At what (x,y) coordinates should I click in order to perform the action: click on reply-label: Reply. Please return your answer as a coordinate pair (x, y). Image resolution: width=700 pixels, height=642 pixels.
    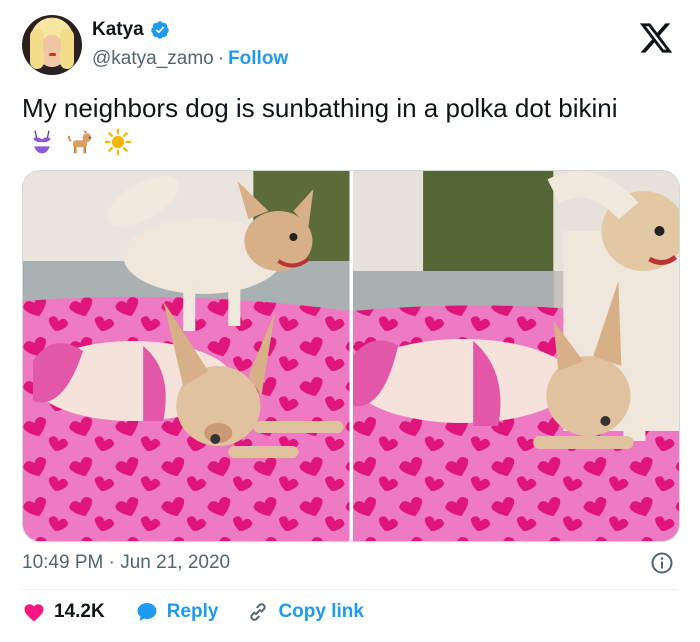
    Looking at the image, I should click on (192, 611).